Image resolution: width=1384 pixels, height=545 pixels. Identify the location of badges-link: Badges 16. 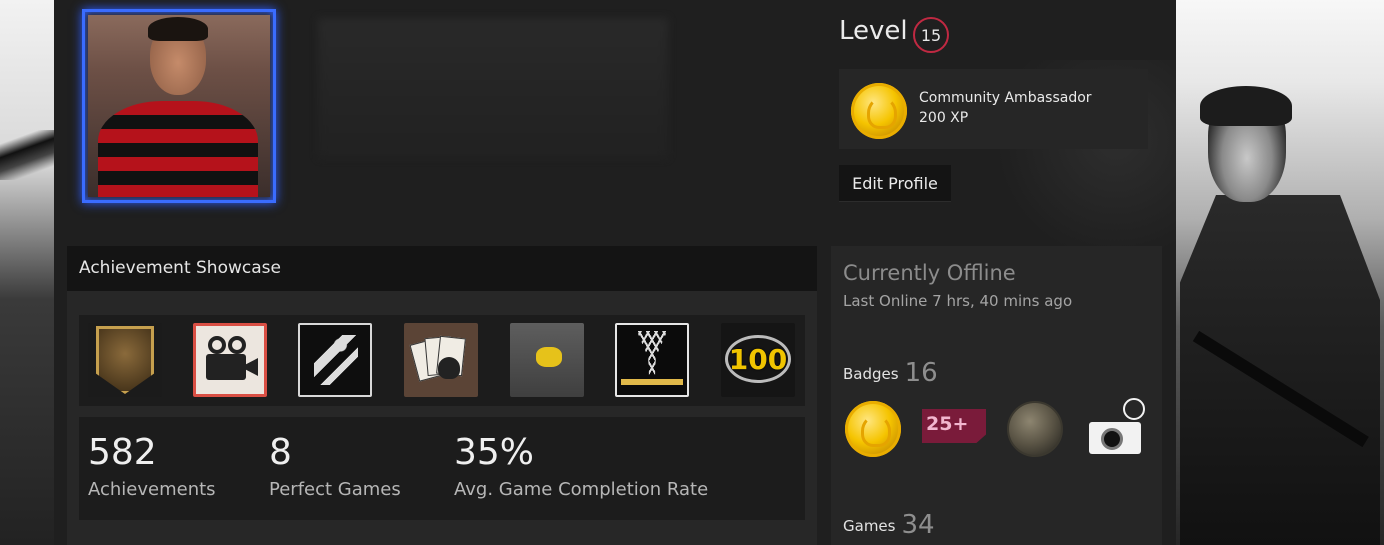
(890, 373).